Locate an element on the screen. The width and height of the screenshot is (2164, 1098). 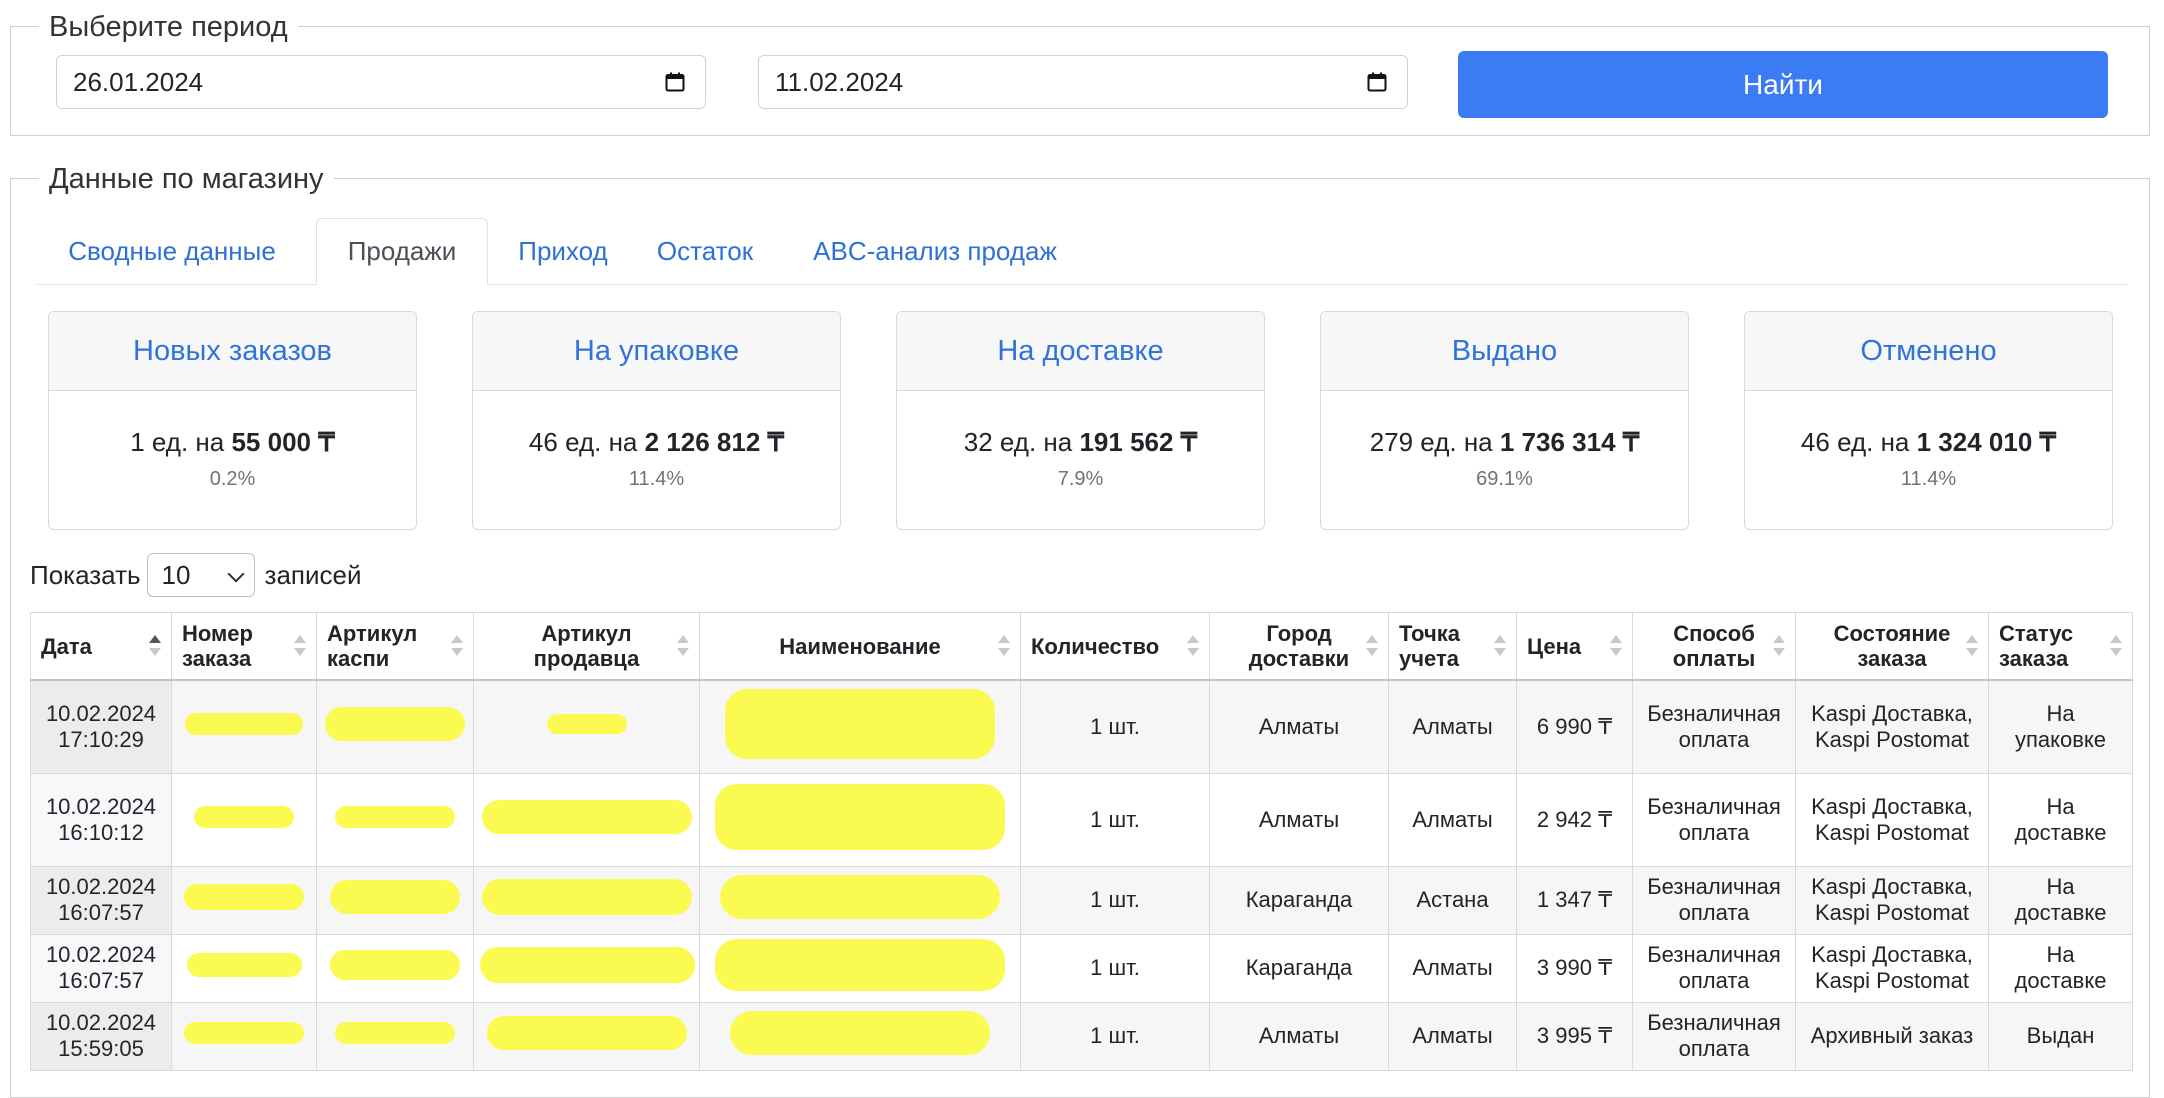
card-amount: 55 000 ₸ is located at coordinates (283, 442).